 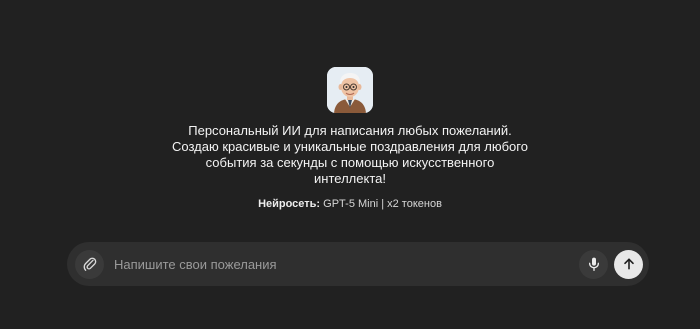 I want to click on microphone-icon, so click(x=593, y=264).